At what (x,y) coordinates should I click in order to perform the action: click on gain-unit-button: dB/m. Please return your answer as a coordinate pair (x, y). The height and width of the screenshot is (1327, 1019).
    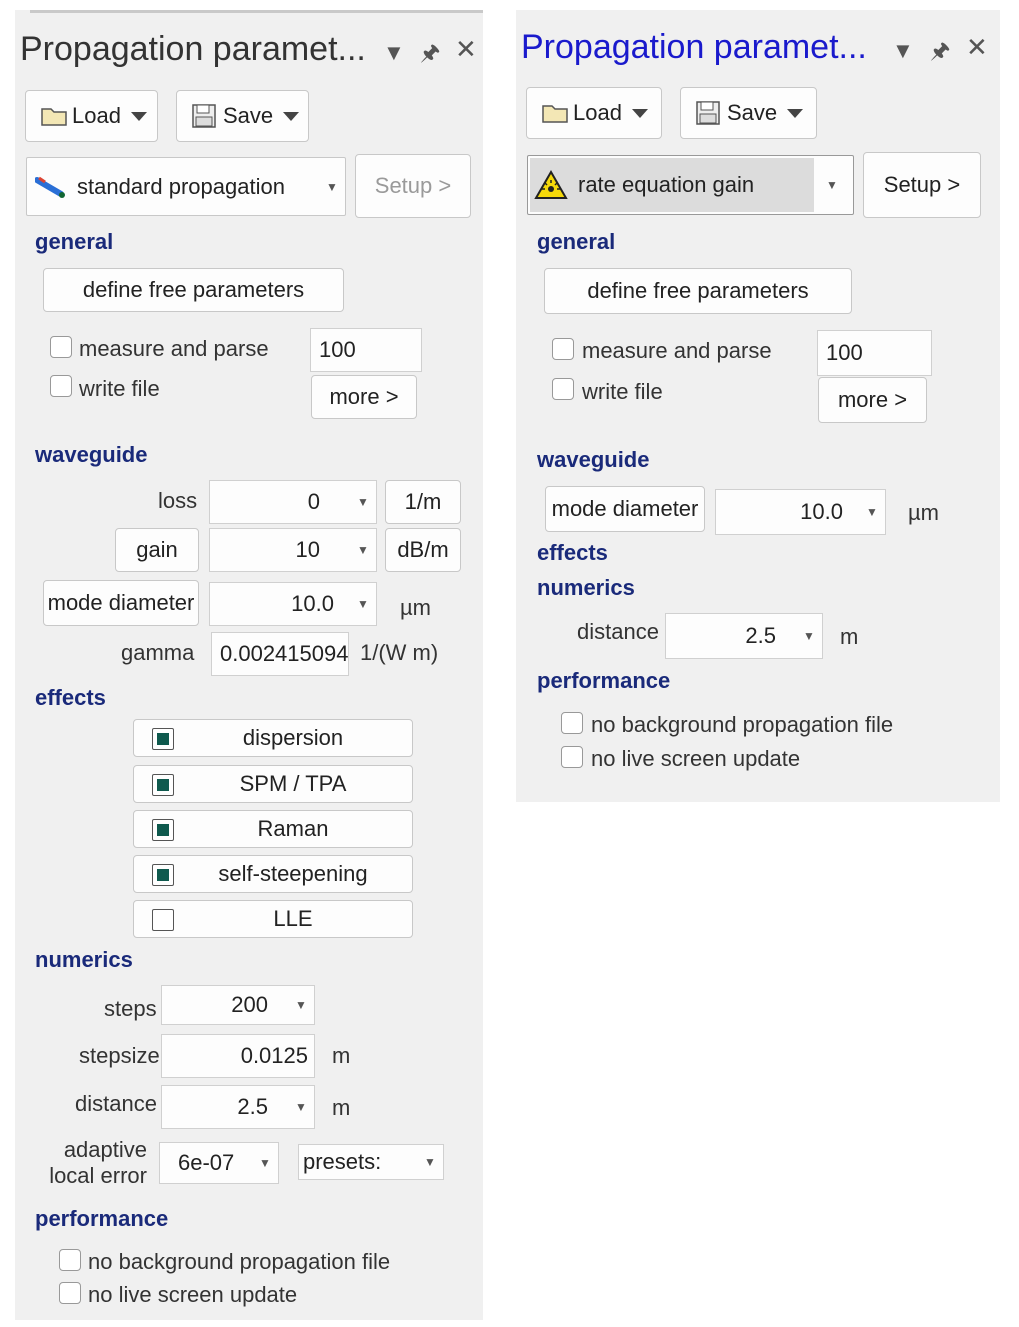
    Looking at the image, I should click on (423, 550).